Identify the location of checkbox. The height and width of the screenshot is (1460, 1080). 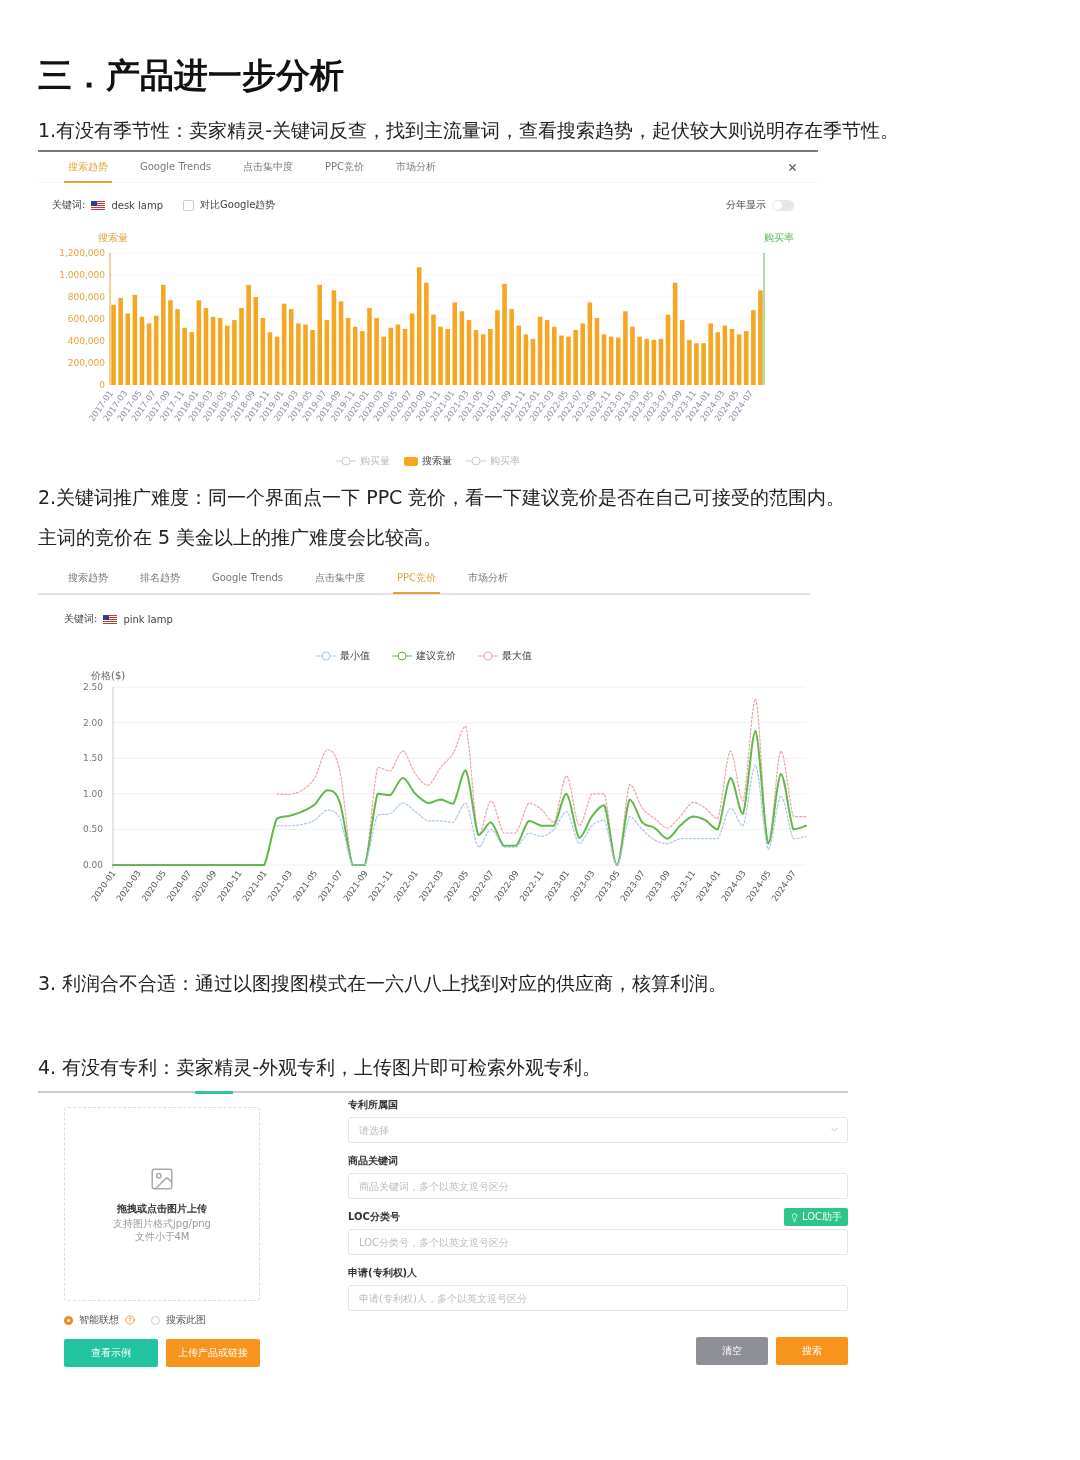
(189, 205).